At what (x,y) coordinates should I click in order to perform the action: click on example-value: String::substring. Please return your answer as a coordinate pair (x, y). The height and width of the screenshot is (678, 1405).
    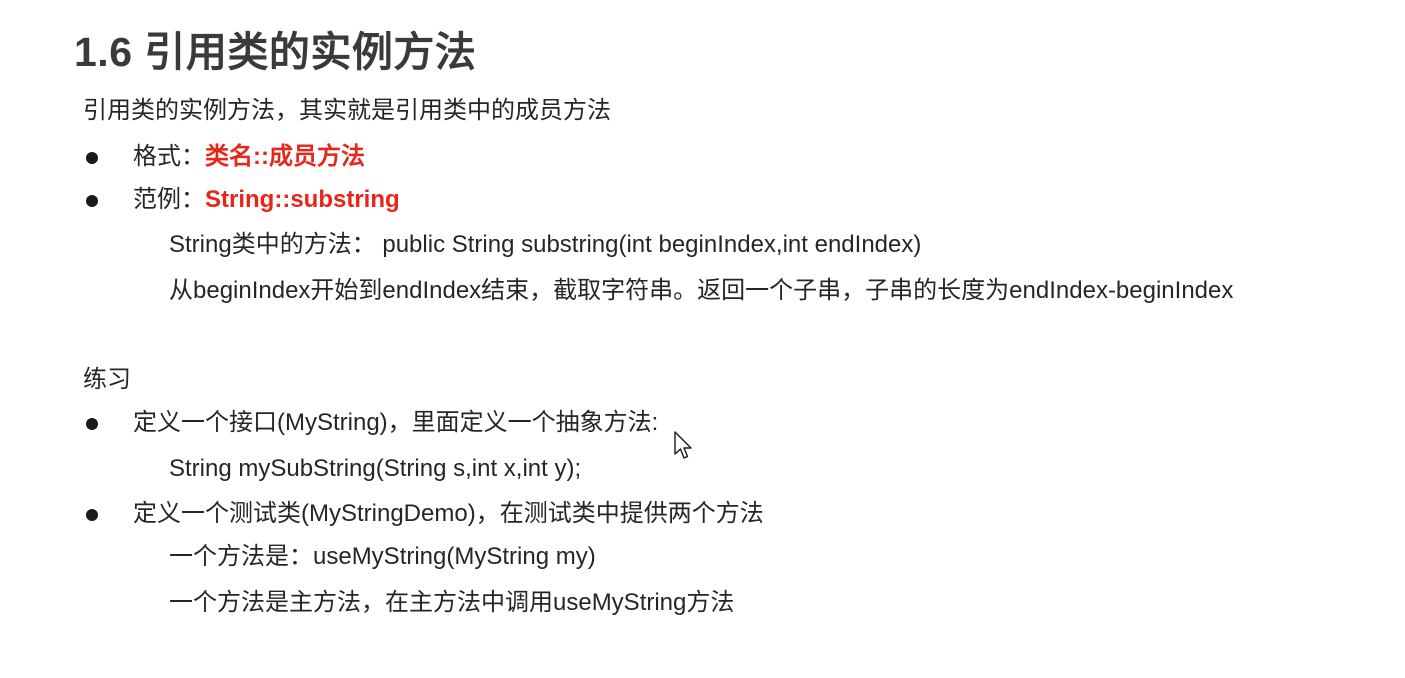
    Looking at the image, I should click on (302, 199).